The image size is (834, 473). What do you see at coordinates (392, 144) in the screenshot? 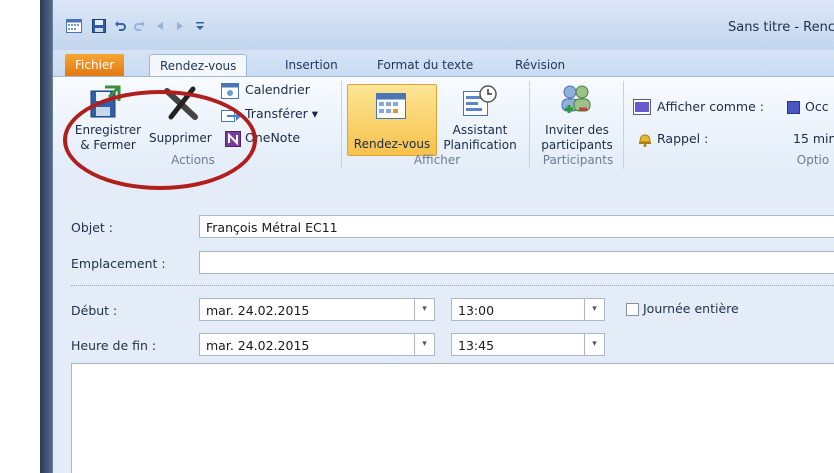
I see `appointment-view-label: Rendez-vous` at bounding box center [392, 144].